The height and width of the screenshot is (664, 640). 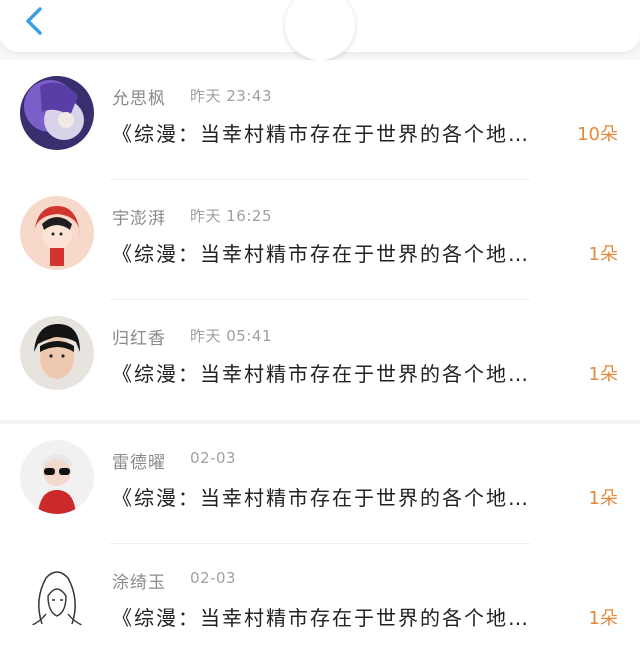 I want to click on username: 雷德曜, so click(x=139, y=463).